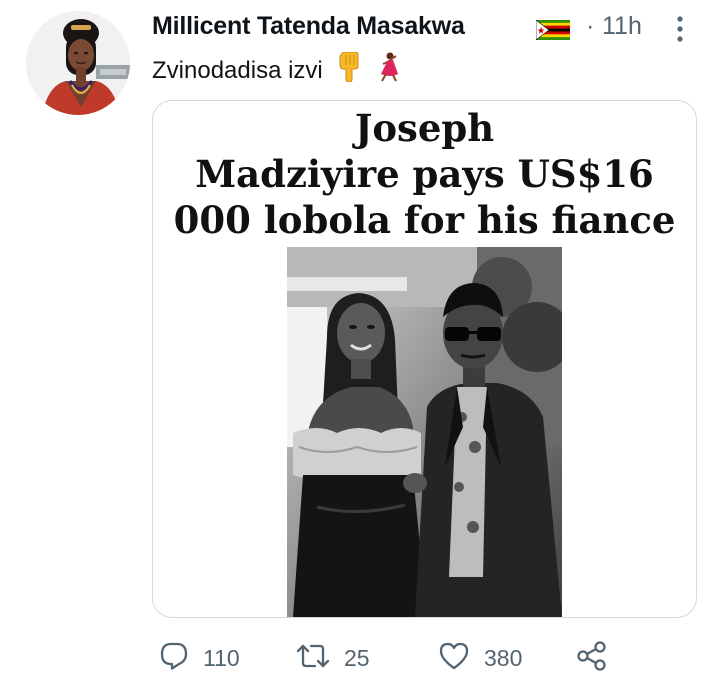  What do you see at coordinates (622, 26) in the screenshot?
I see `timestamp: 11h` at bounding box center [622, 26].